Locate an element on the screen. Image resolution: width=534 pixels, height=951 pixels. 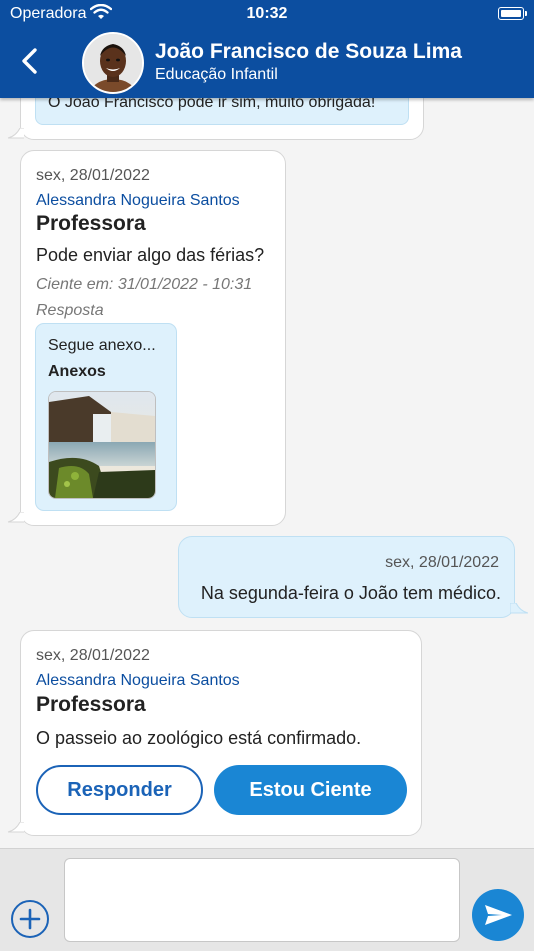
status-bar: Operadora 10:32 is located at coordinates (267, 14).